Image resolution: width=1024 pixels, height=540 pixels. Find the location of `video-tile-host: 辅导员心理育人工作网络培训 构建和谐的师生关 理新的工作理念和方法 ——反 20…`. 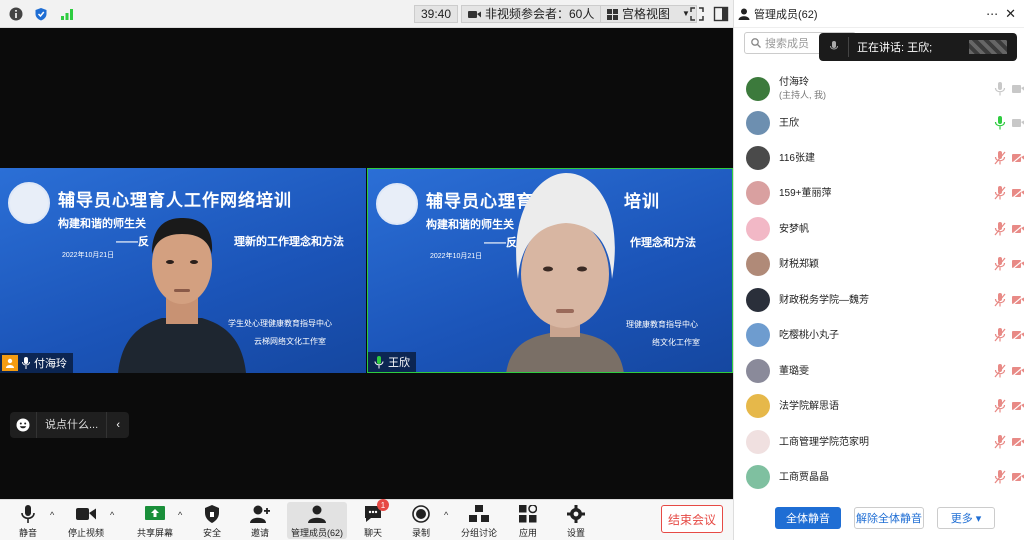

video-tile-host: 辅导员心理育人工作网络培训 构建和谐的师生关 理新的工作理念和方法 ——反 20… is located at coordinates (183, 270).